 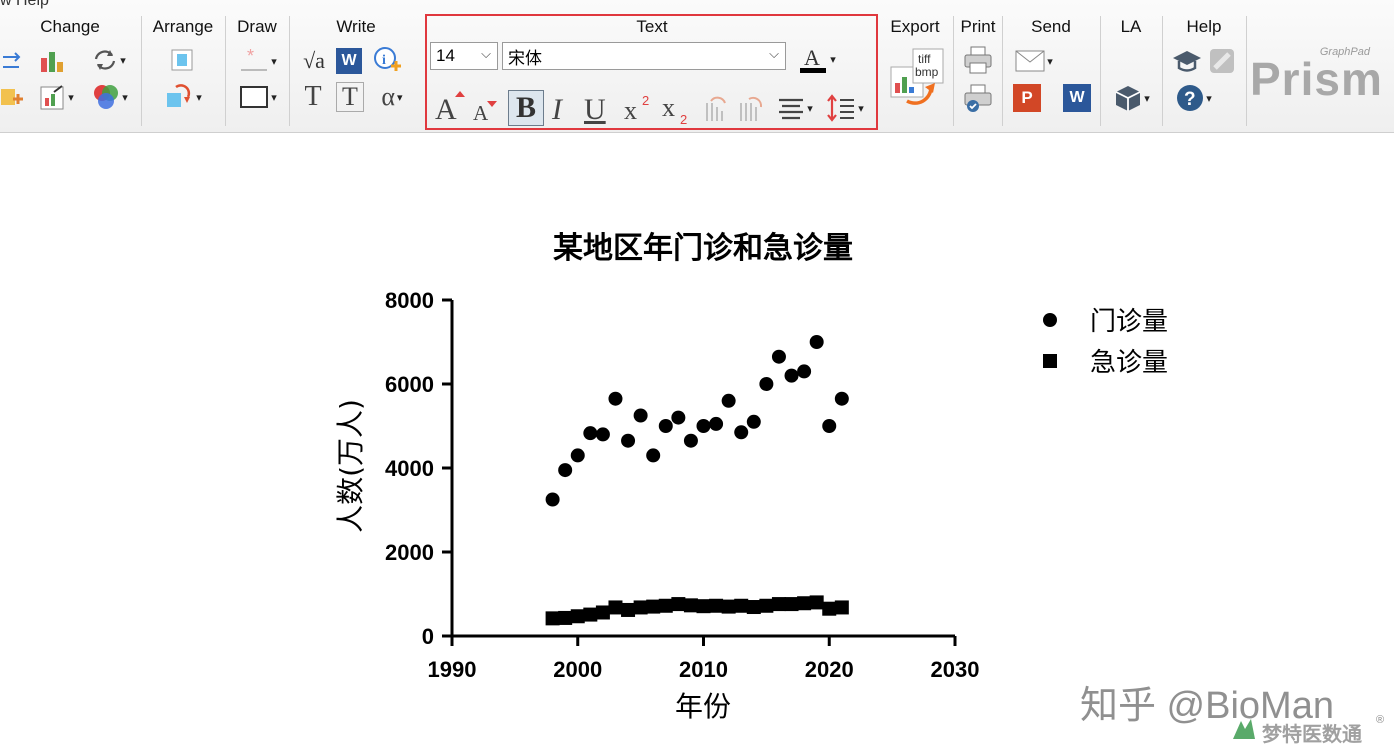 I want to click on decrease-font-icon: A, so click(x=485, y=109).